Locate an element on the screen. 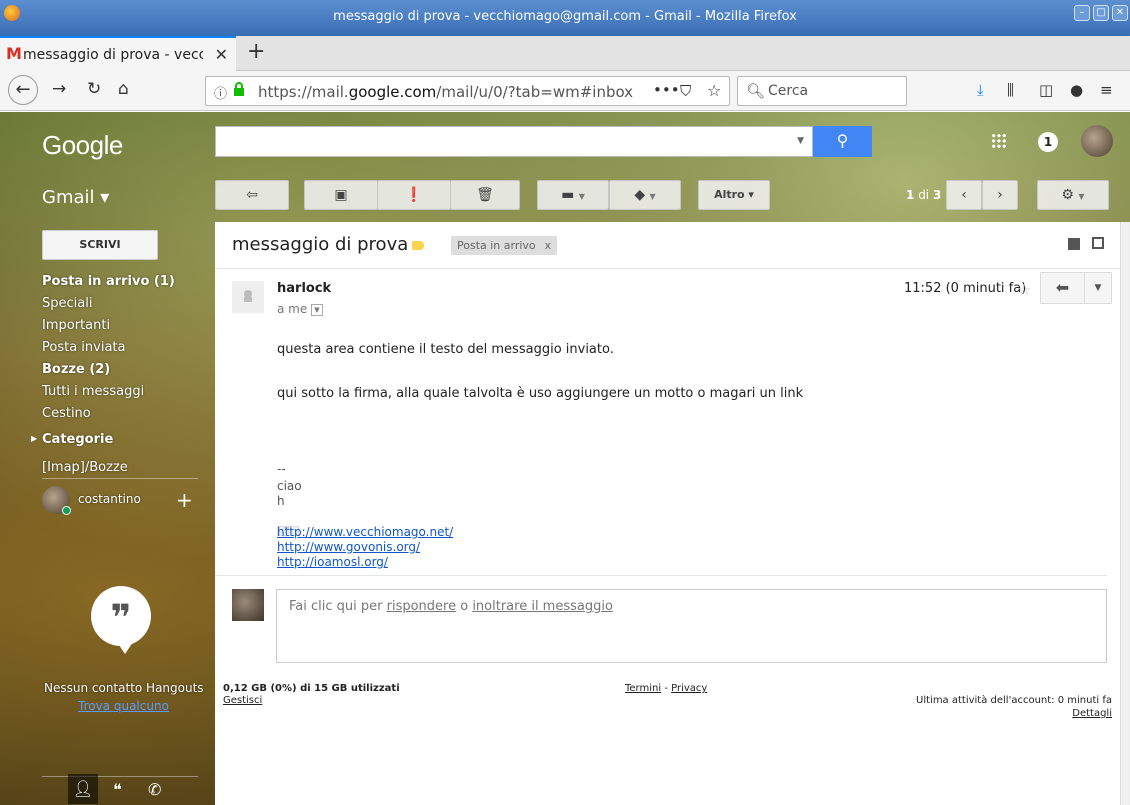 The width and height of the screenshot is (1130, 805). mail-search-input: ▼ is located at coordinates (514, 141).